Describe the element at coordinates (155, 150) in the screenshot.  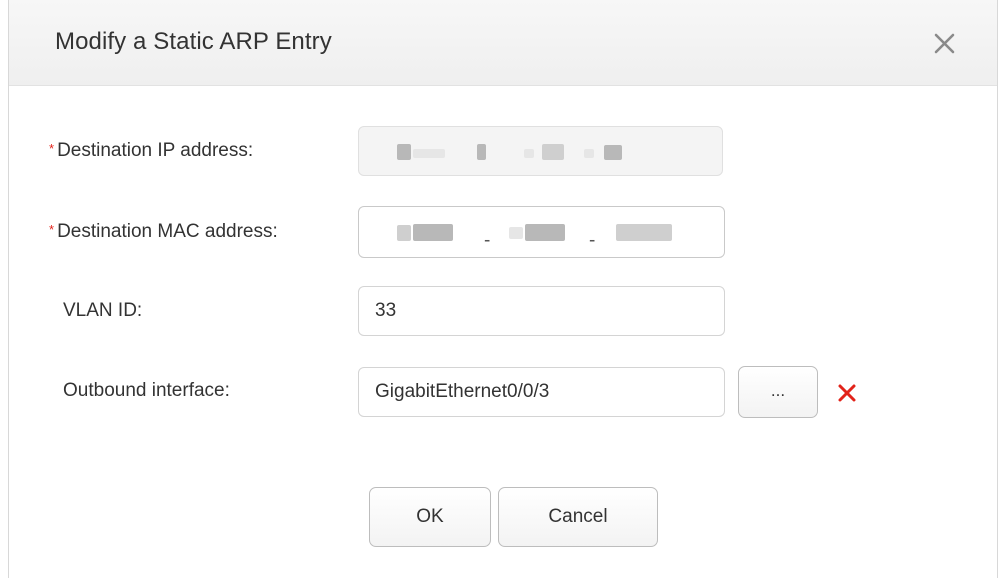
I see `dest-ip-label-text: Destination IP address:` at that location.